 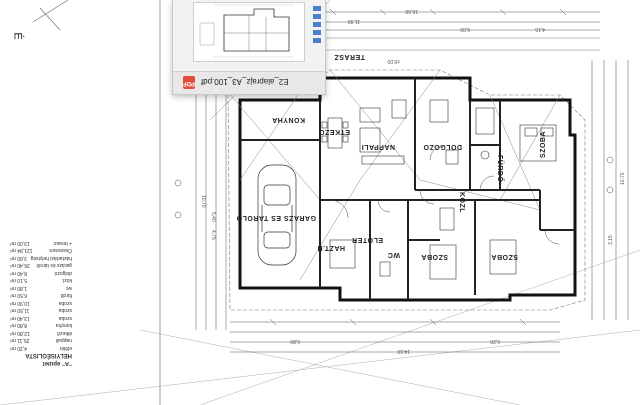 What do you see at coordinates (378, 146) in the screenshot?
I see `room-label-nappali: NAPPALI` at bounding box center [378, 146].